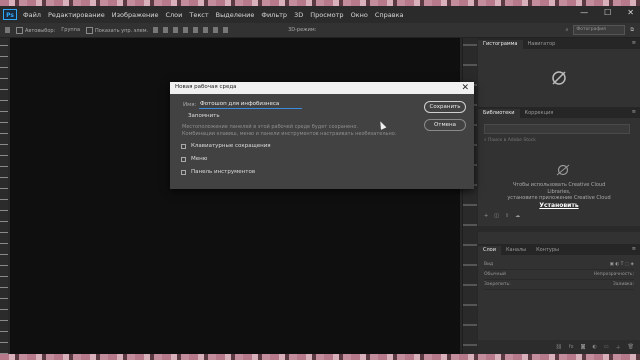 The width and height of the screenshot is (640, 360). Describe the element at coordinates (634, 43) in the screenshot. I see `panel-menu-icon: ≡` at that location.